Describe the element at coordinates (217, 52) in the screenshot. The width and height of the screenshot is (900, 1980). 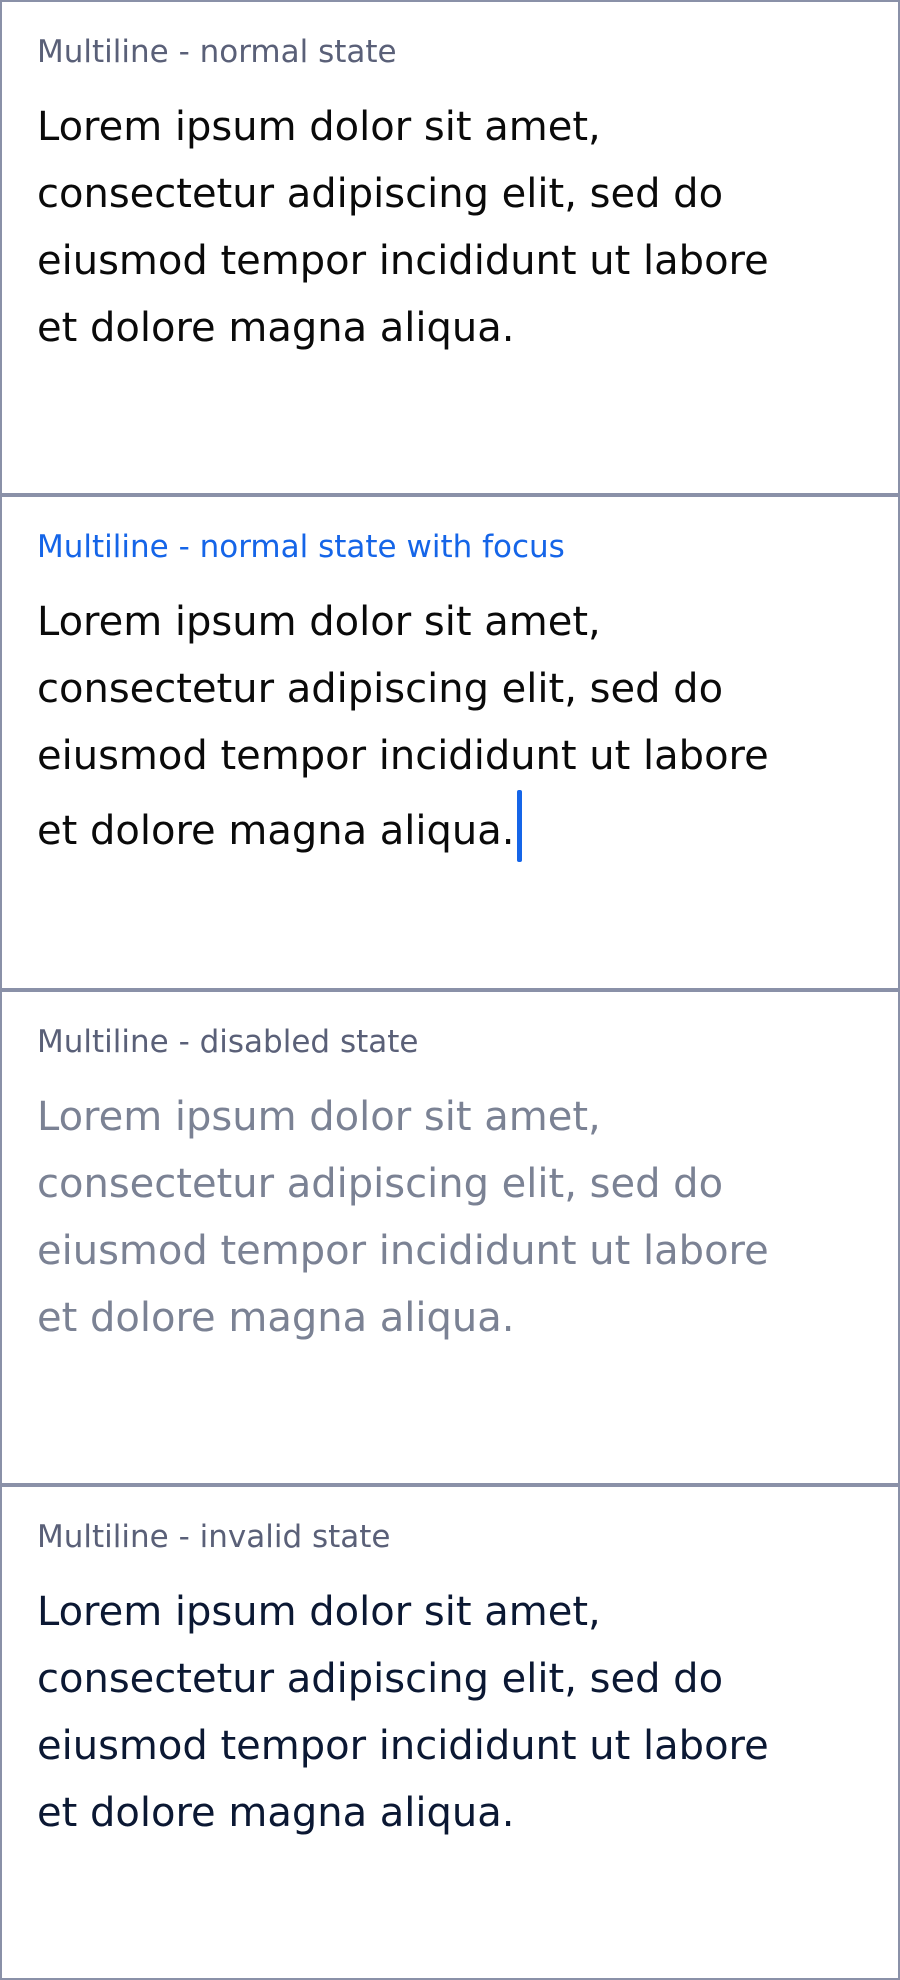
I see `field-label: Multiline - normal state` at that location.